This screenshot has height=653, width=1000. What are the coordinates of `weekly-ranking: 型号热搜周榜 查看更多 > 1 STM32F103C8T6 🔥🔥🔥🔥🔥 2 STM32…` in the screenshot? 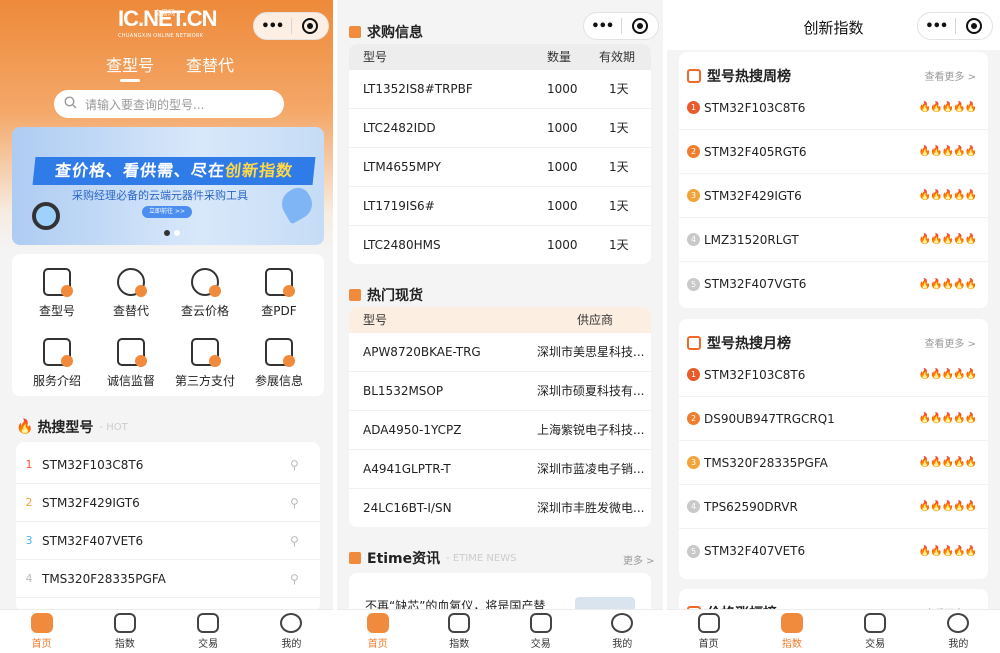 It's located at (833, 180).